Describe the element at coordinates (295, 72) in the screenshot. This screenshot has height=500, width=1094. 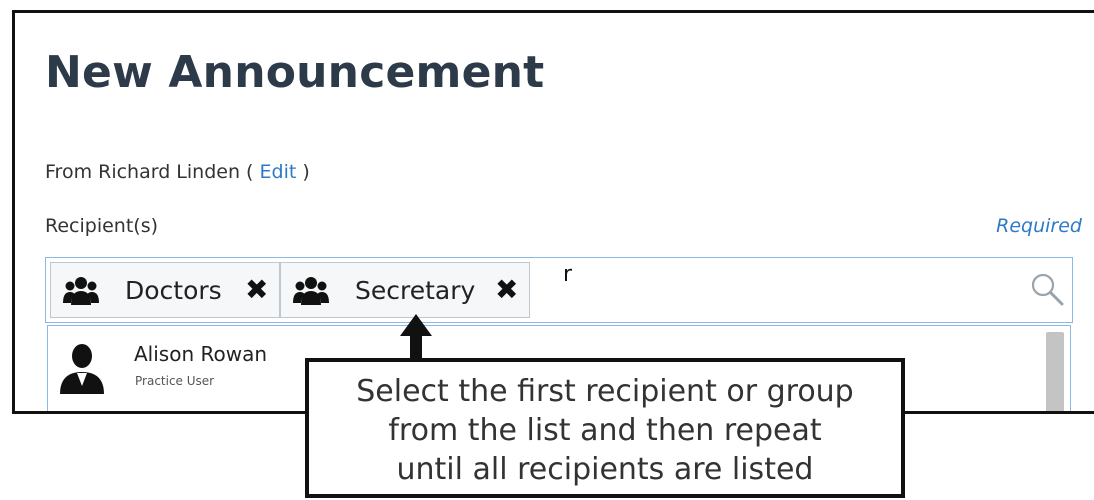
I see `page-title: New Announcement` at that location.